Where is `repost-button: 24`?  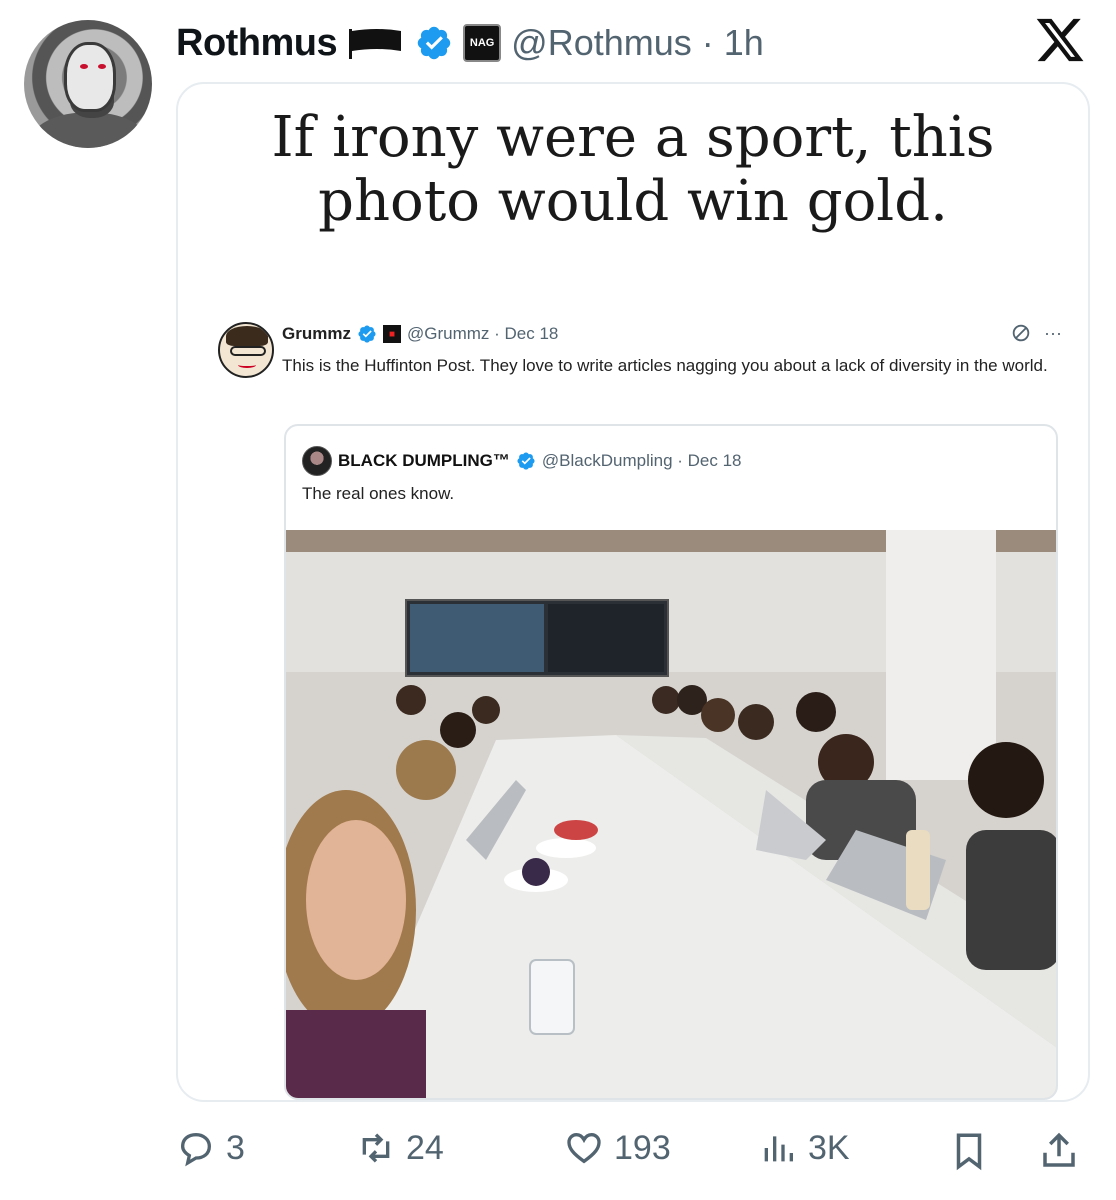 repost-button: 24 is located at coordinates (400, 1148).